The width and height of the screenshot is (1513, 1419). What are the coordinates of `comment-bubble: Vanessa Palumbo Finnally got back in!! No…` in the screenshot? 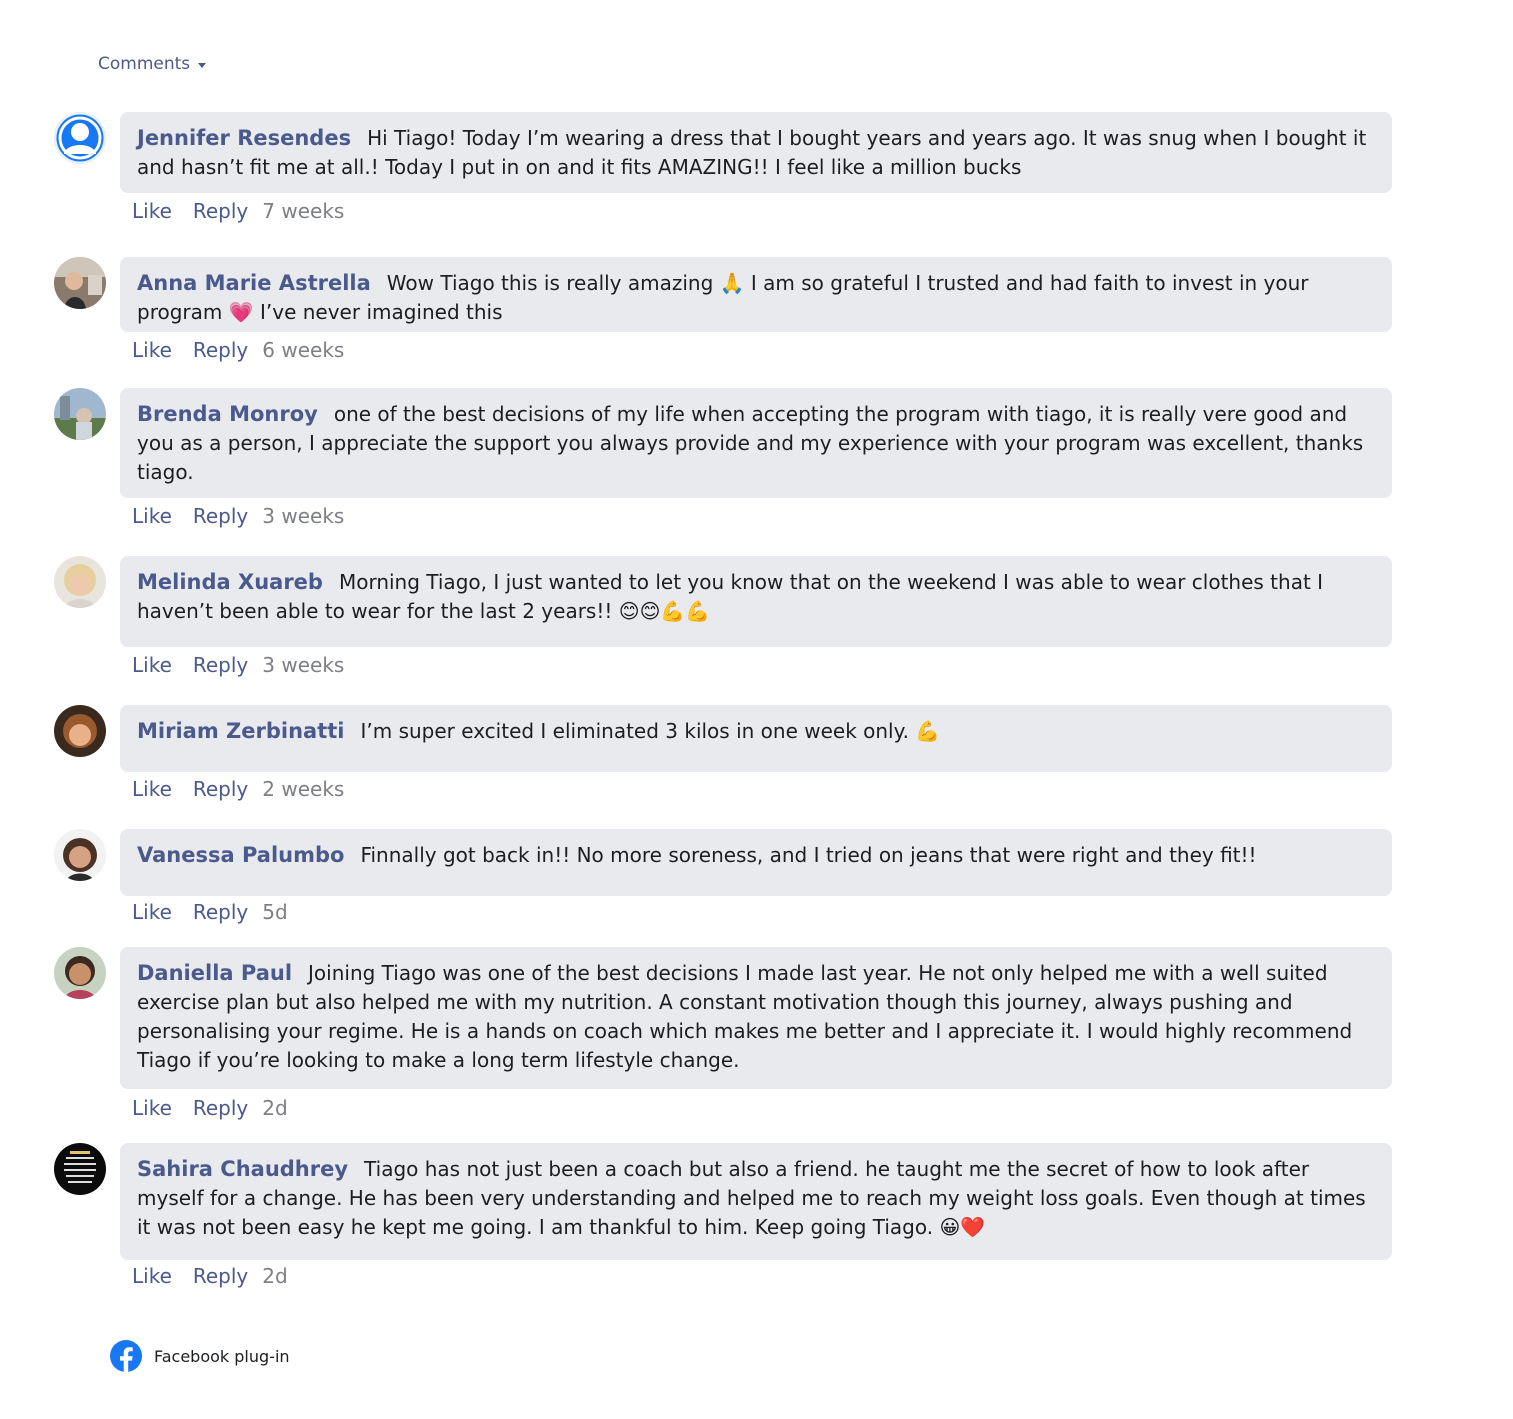 It's located at (756, 862).